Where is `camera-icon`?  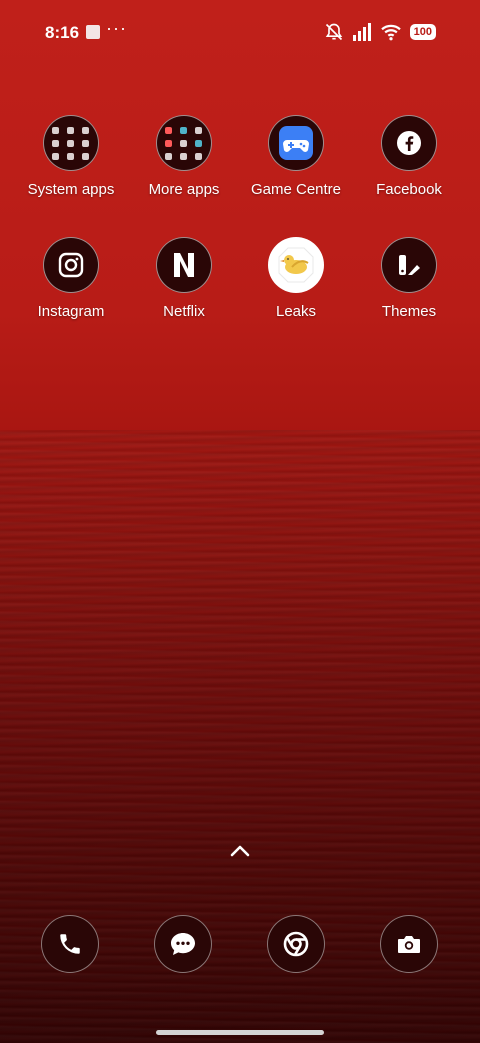 camera-icon is located at coordinates (409, 944).